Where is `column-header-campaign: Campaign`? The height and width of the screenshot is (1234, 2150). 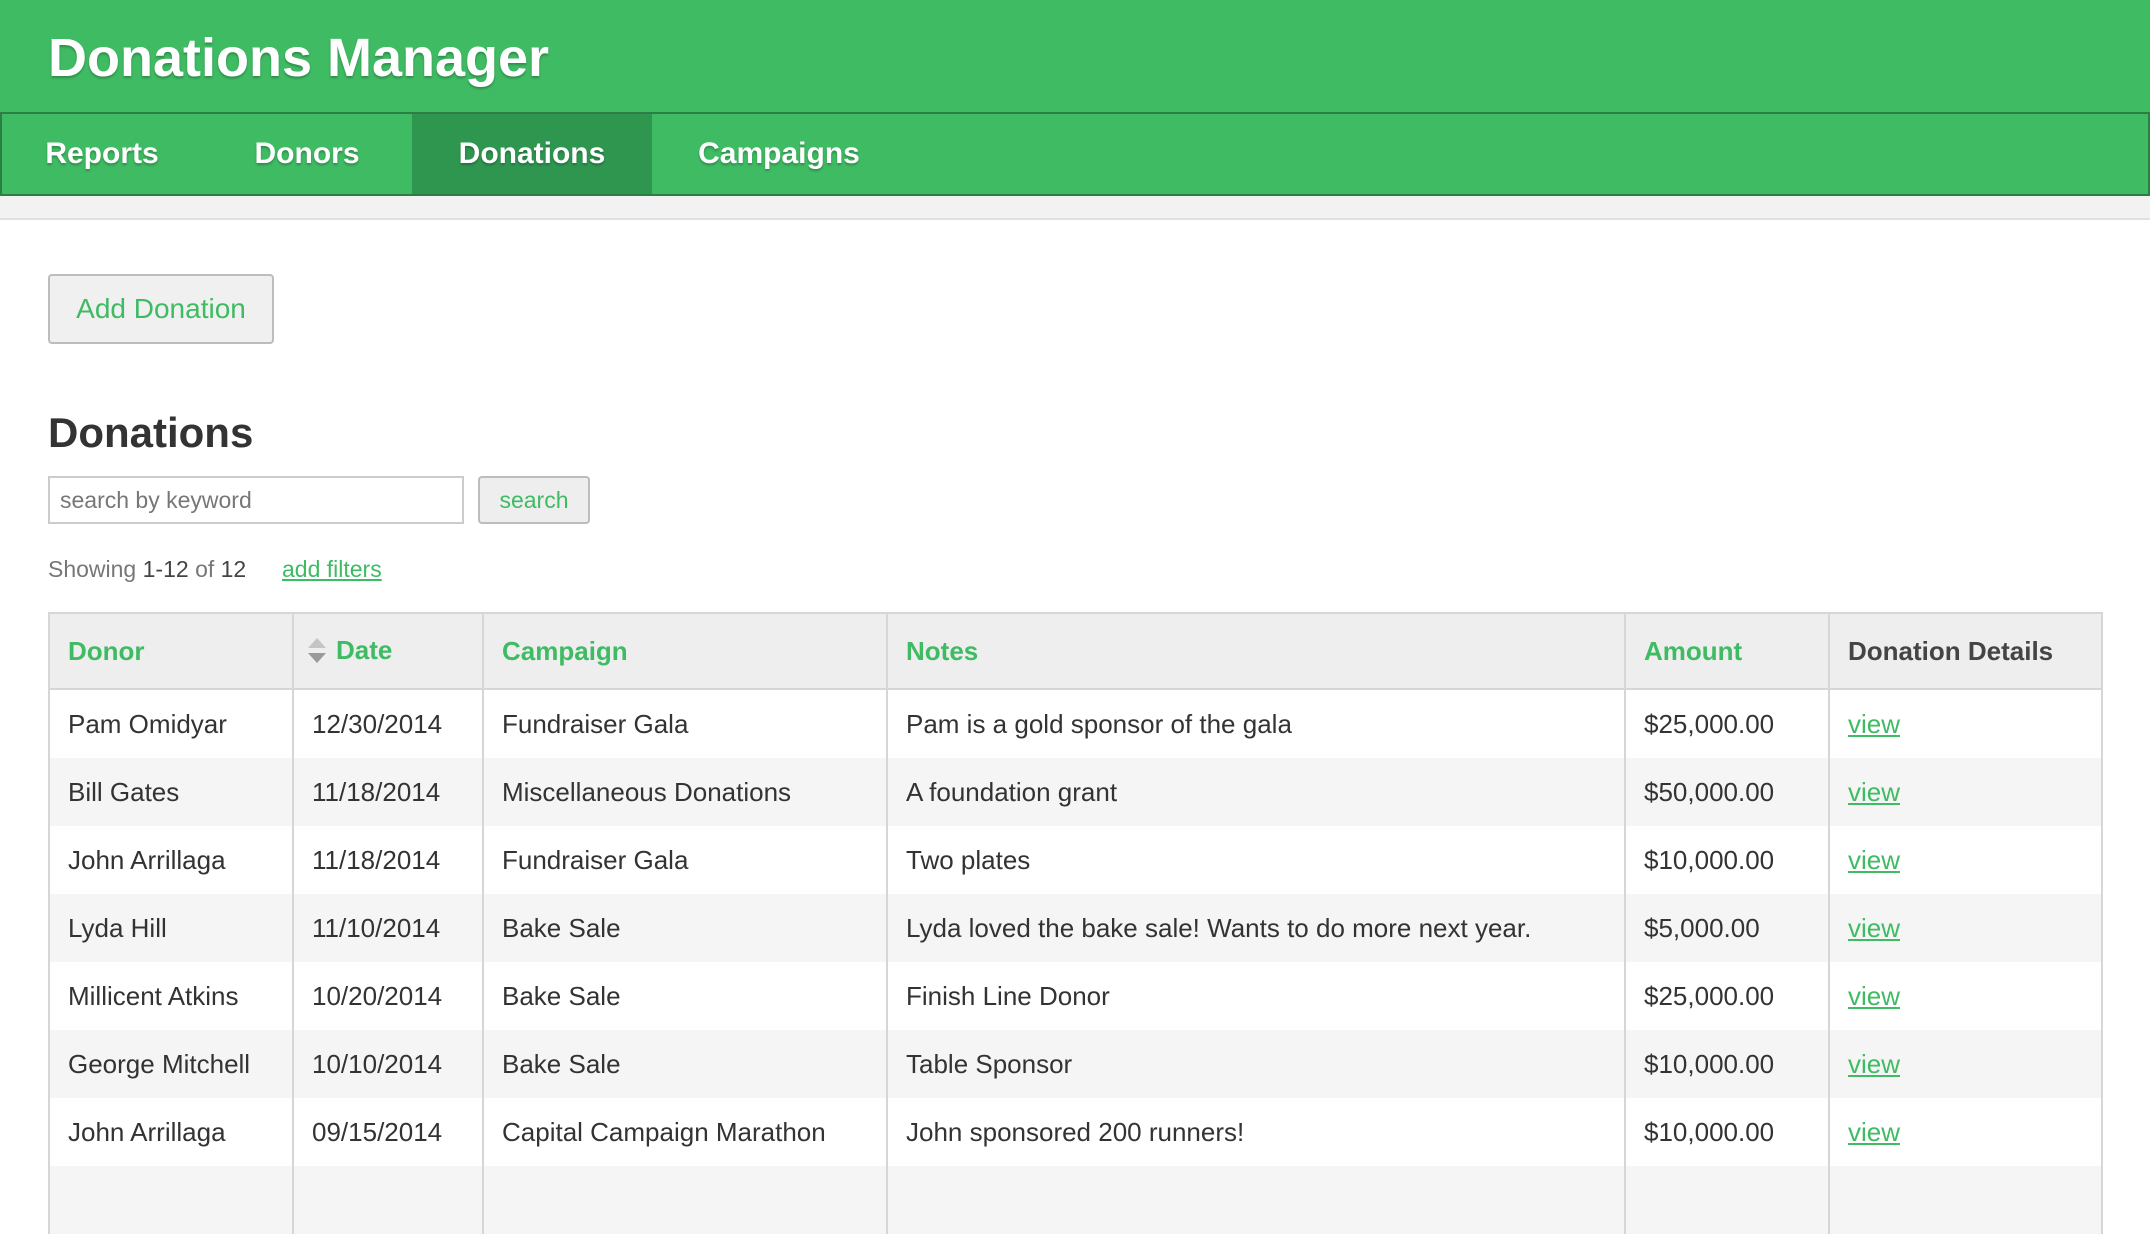 column-header-campaign: Campaign is located at coordinates (685, 651).